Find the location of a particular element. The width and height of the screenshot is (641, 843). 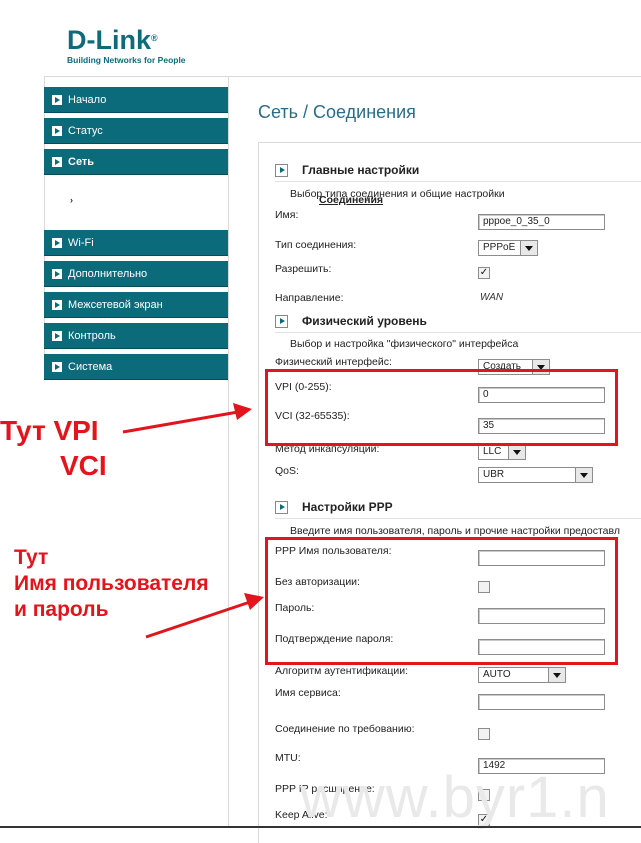

annotation-user-line1: Тут is located at coordinates (31, 557).